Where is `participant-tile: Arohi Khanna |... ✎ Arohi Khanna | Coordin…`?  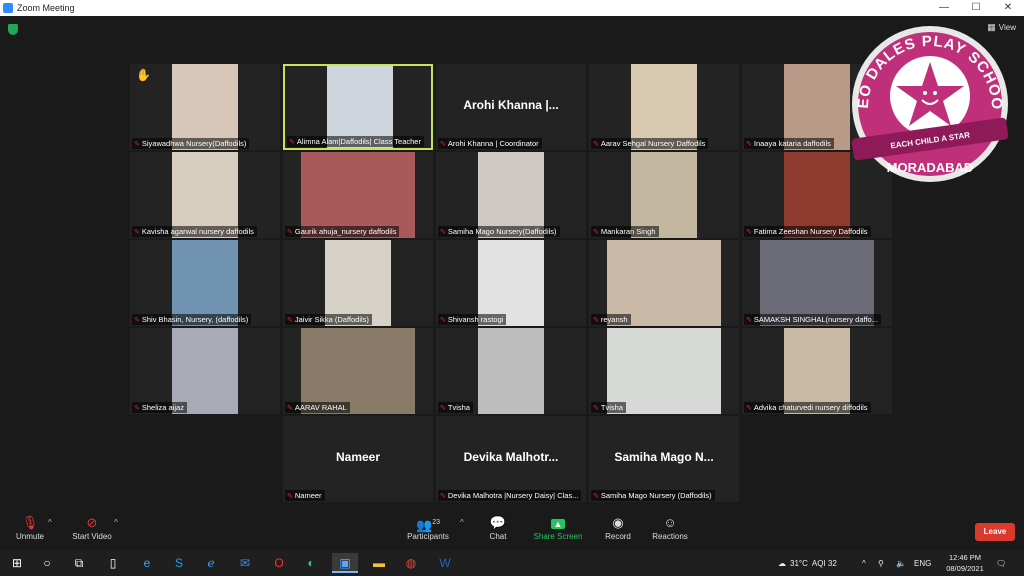 participant-tile: Arohi Khanna |... ✎ Arohi Khanna | Coordin… is located at coordinates (511, 107).